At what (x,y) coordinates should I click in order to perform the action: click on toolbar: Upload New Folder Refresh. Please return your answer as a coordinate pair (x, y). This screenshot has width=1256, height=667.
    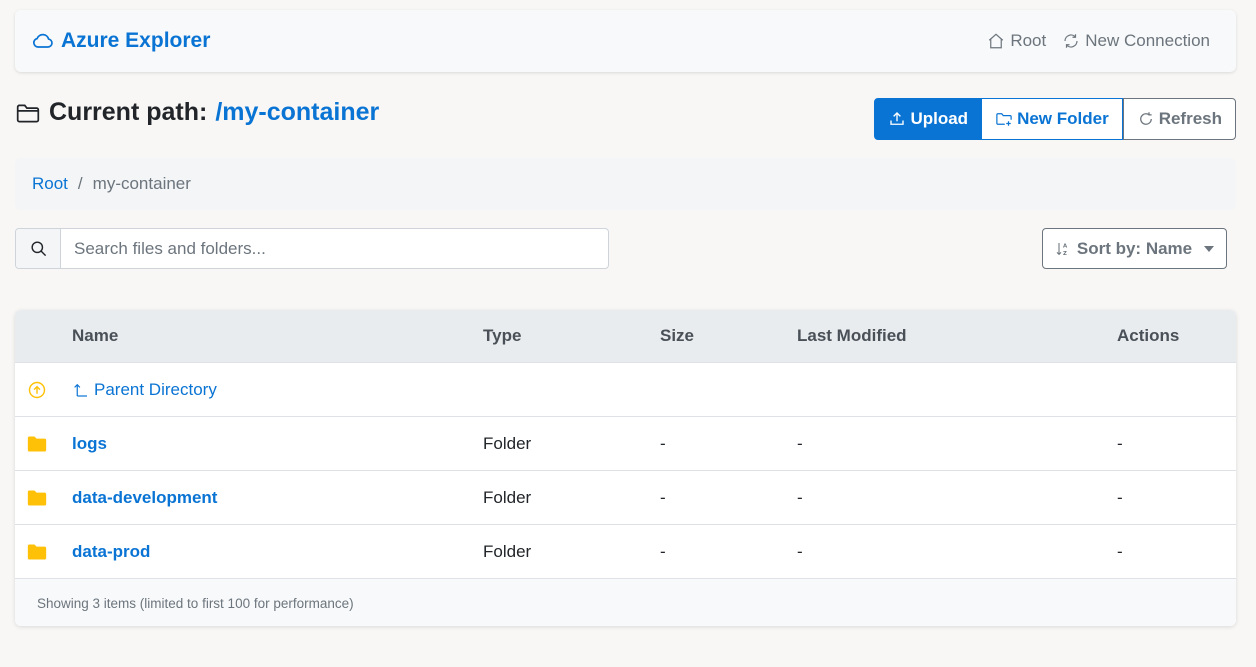
    Looking at the image, I should click on (1055, 119).